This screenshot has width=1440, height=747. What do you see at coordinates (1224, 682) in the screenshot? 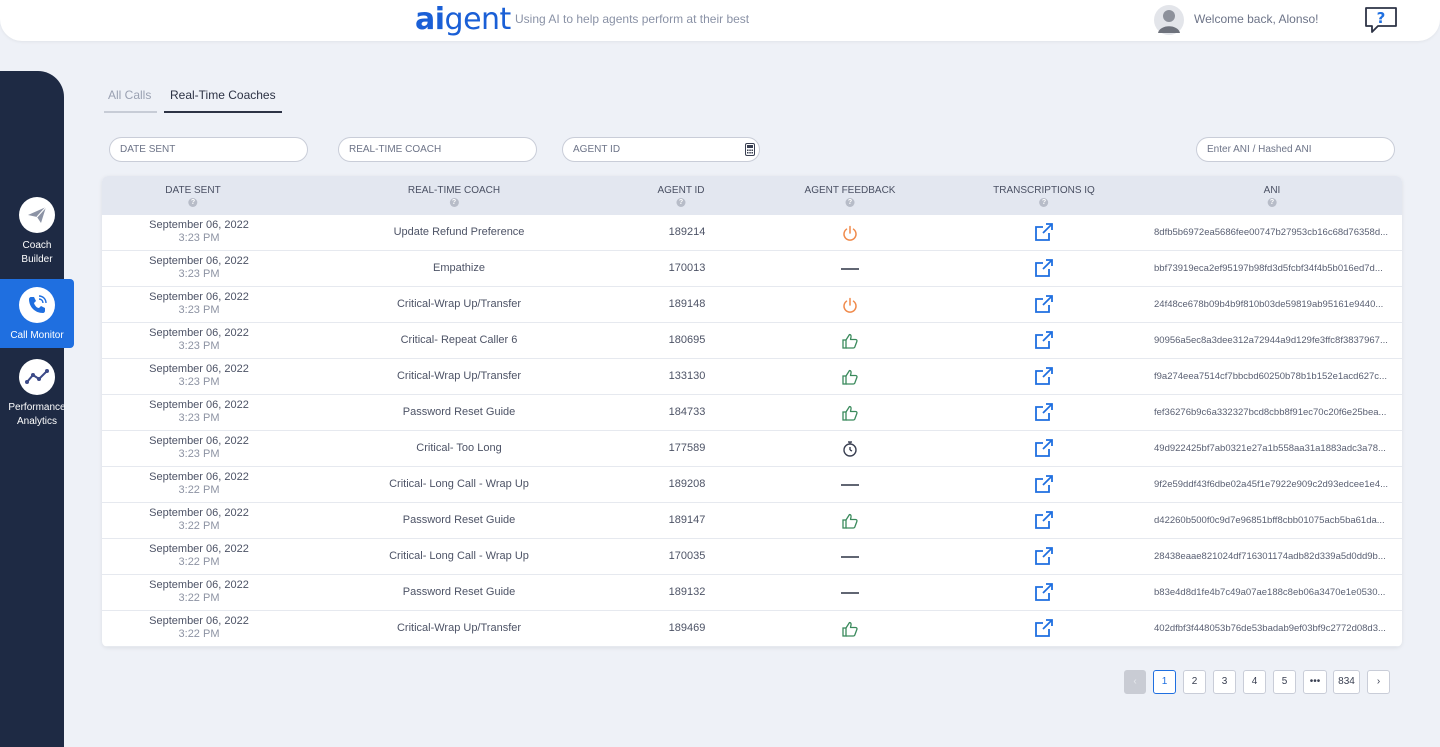
I see `page-button: 3` at bounding box center [1224, 682].